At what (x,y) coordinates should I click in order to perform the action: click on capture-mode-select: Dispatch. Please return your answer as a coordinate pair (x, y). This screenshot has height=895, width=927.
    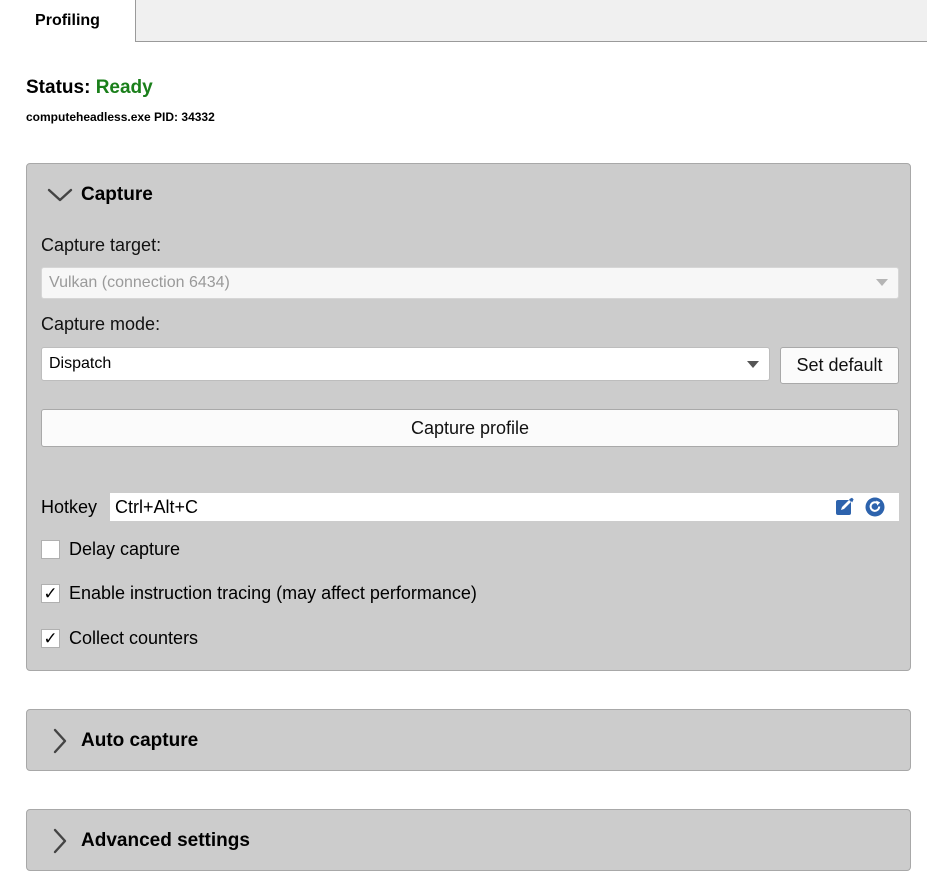
    Looking at the image, I should click on (405, 364).